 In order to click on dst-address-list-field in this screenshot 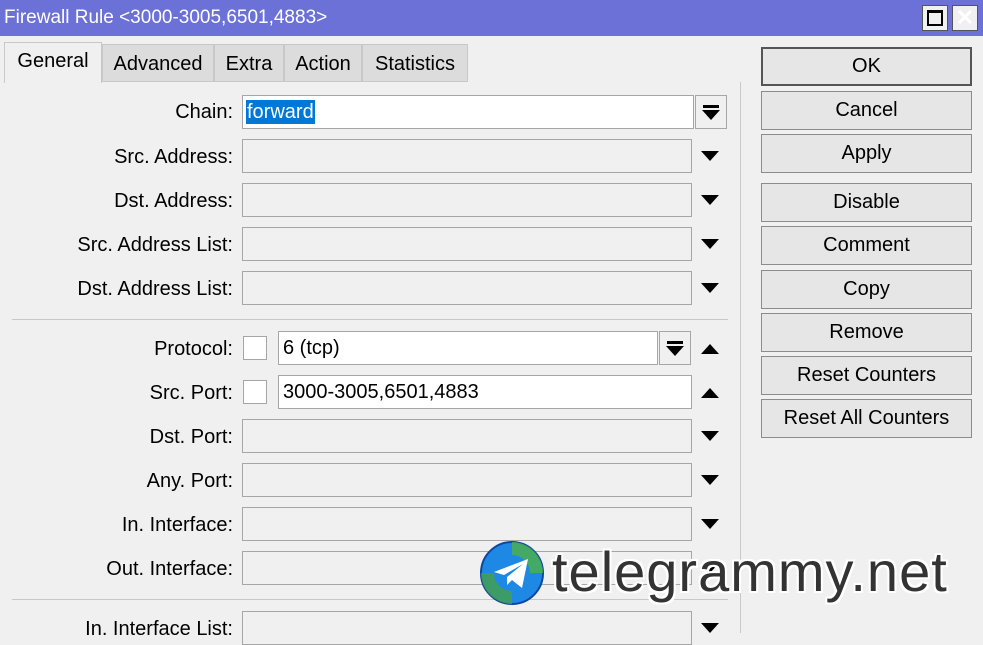, I will do `click(467, 288)`.